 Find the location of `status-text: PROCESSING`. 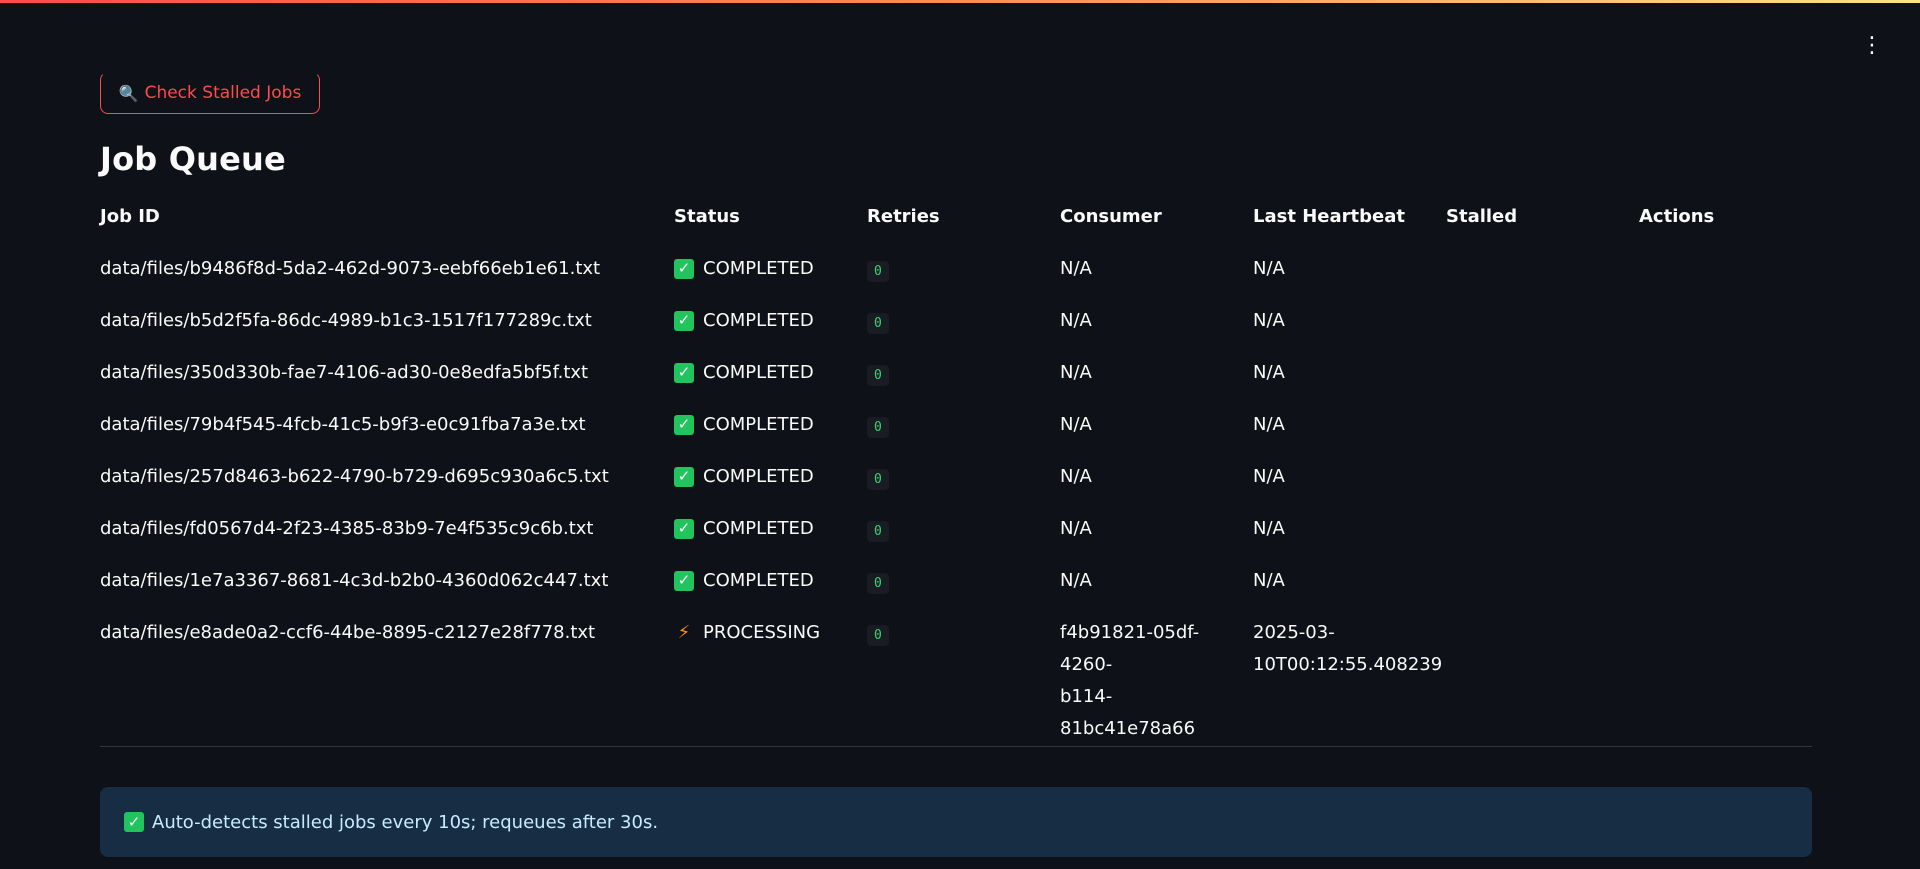

status-text: PROCESSING is located at coordinates (762, 632).